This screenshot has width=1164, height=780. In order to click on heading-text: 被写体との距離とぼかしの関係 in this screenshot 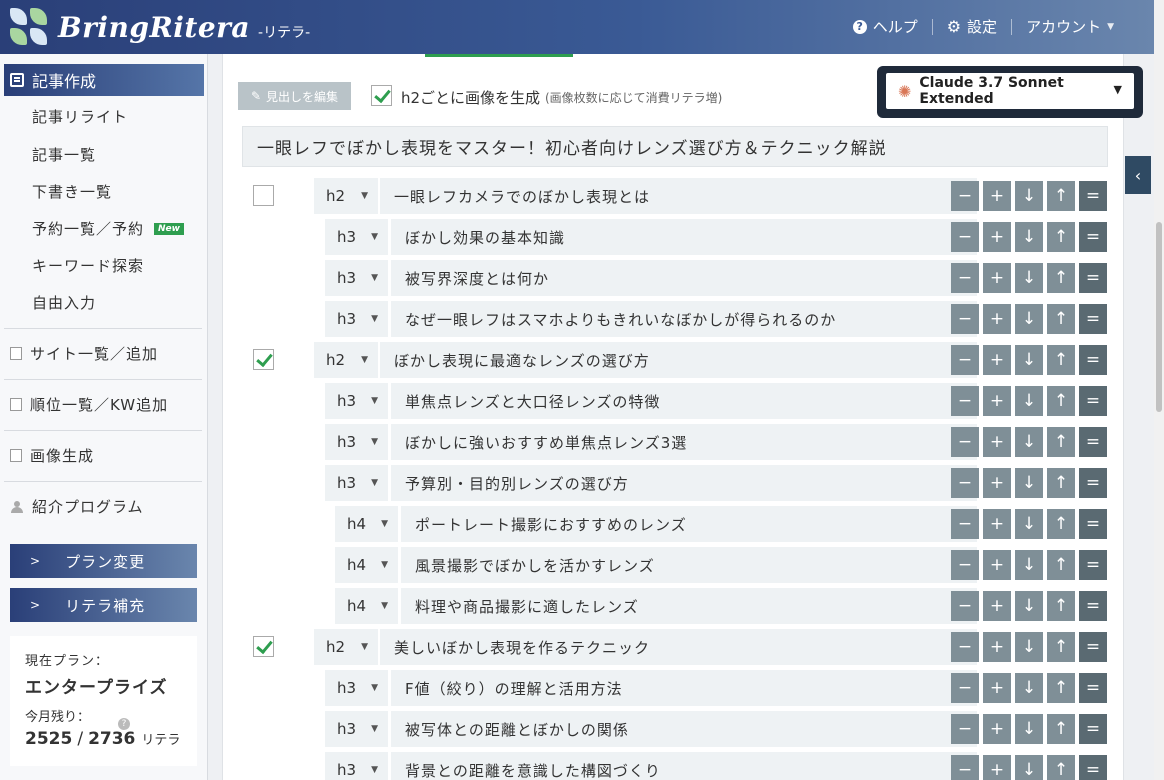, I will do `click(684, 729)`.